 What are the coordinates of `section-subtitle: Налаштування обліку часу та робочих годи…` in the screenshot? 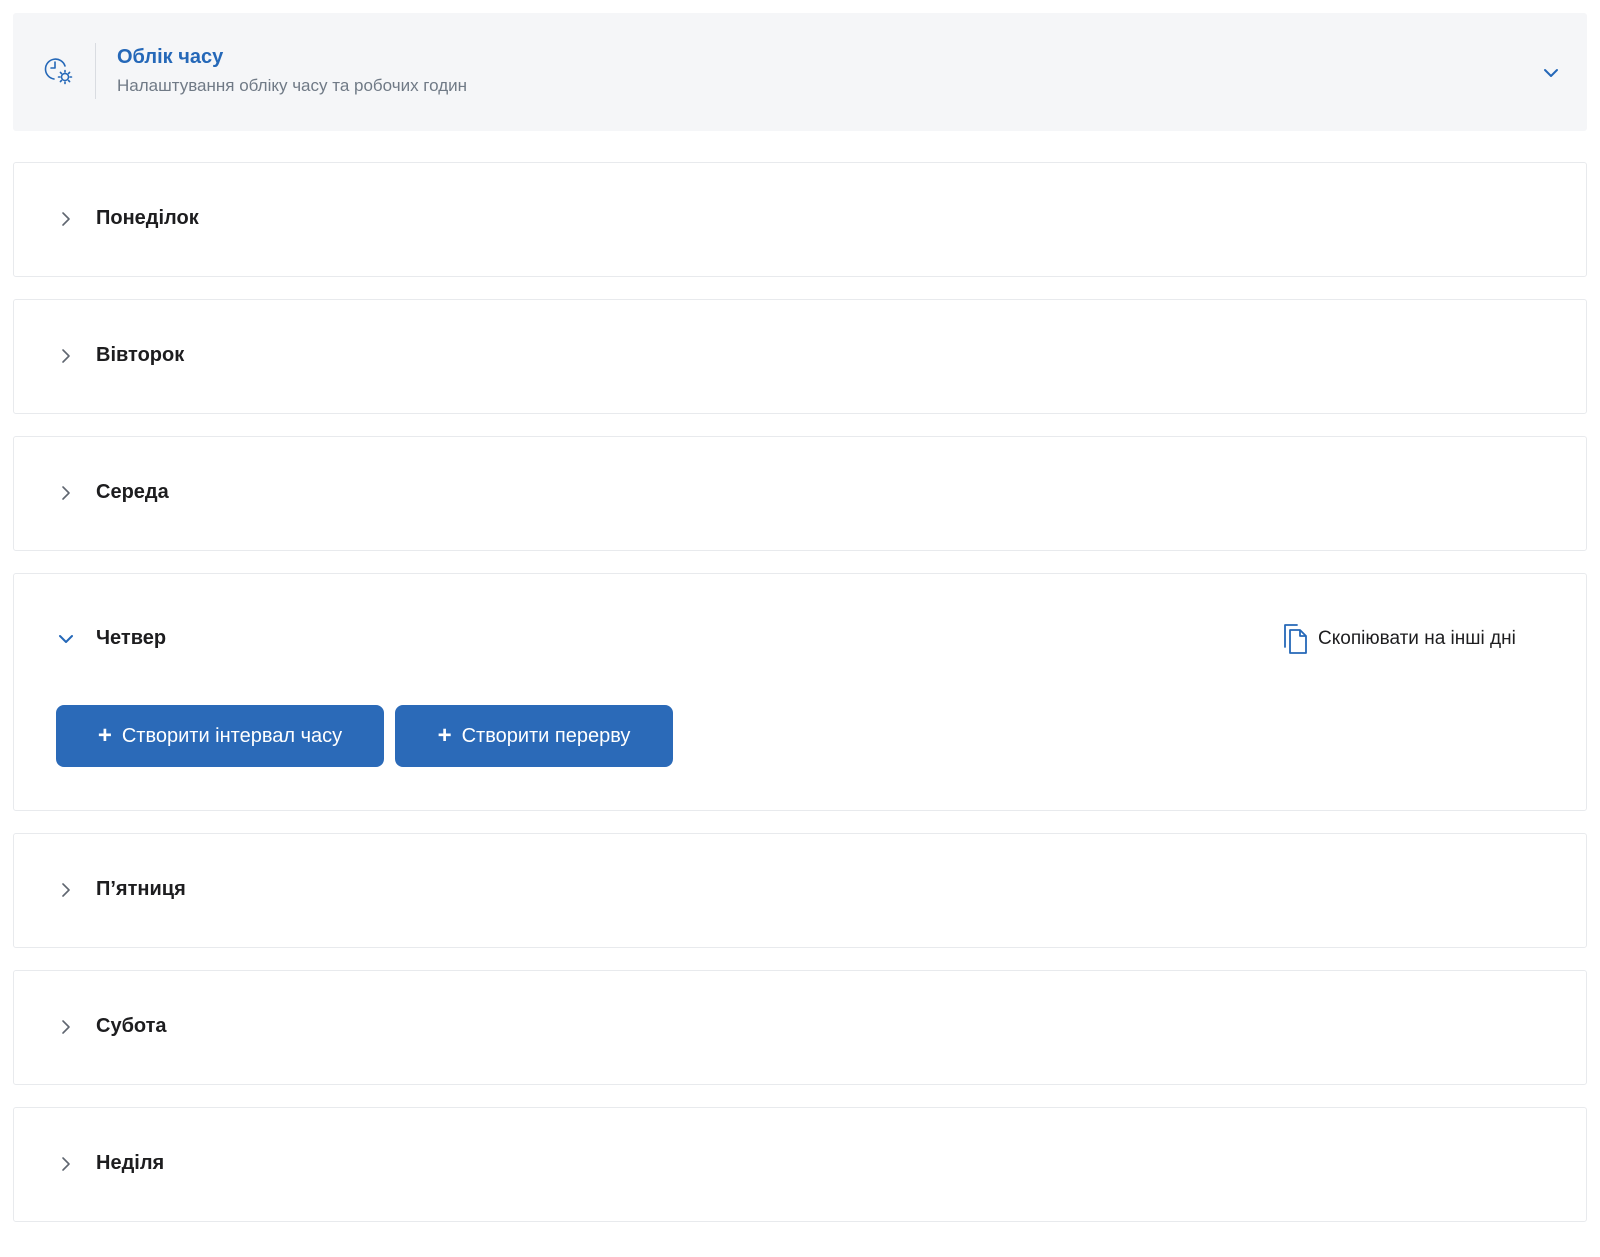 It's located at (292, 85).